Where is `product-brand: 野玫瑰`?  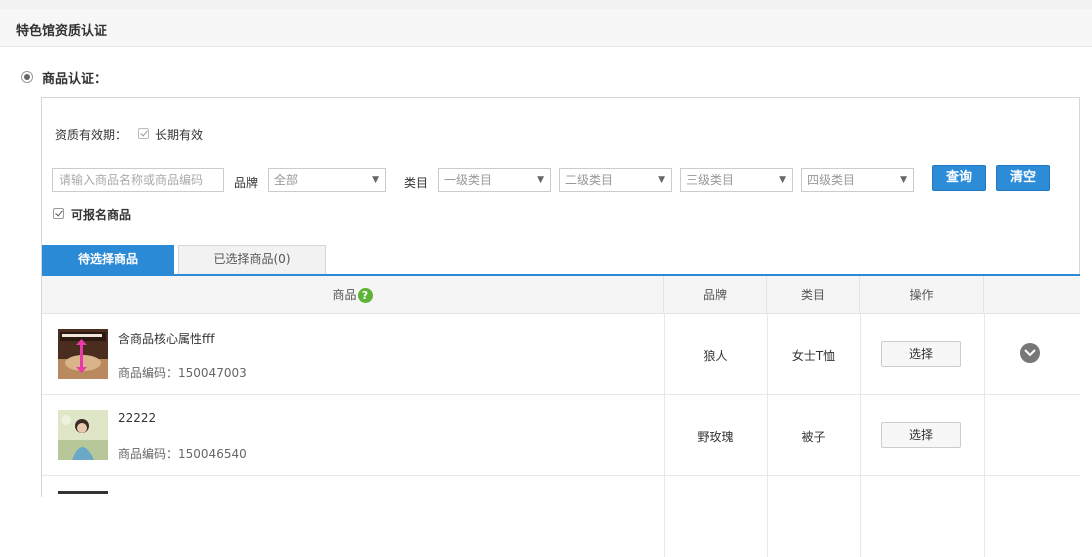 product-brand: 野玫瑰 is located at coordinates (715, 437).